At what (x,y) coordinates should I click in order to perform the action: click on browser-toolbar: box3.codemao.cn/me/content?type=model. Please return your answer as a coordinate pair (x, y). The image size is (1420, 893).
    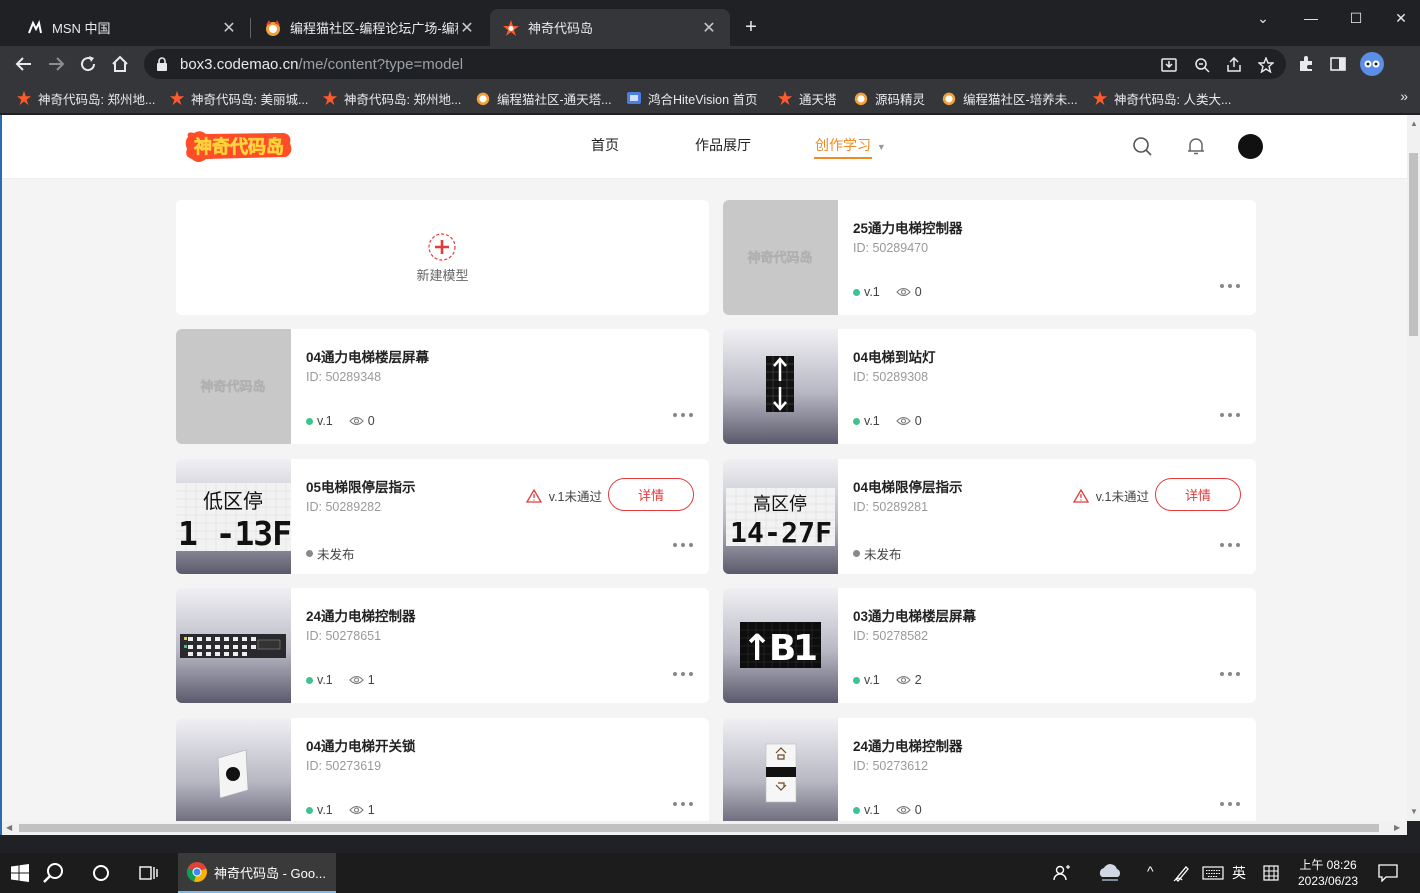
    Looking at the image, I should click on (710, 64).